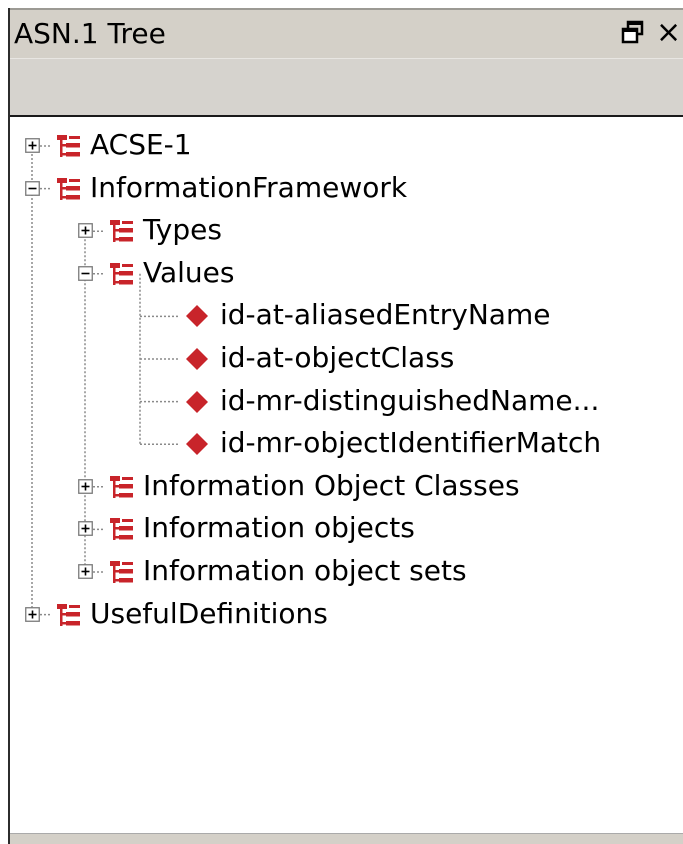  What do you see at coordinates (346, 33) in the screenshot?
I see `panel-title-bar: ASN.1 Tree ×` at bounding box center [346, 33].